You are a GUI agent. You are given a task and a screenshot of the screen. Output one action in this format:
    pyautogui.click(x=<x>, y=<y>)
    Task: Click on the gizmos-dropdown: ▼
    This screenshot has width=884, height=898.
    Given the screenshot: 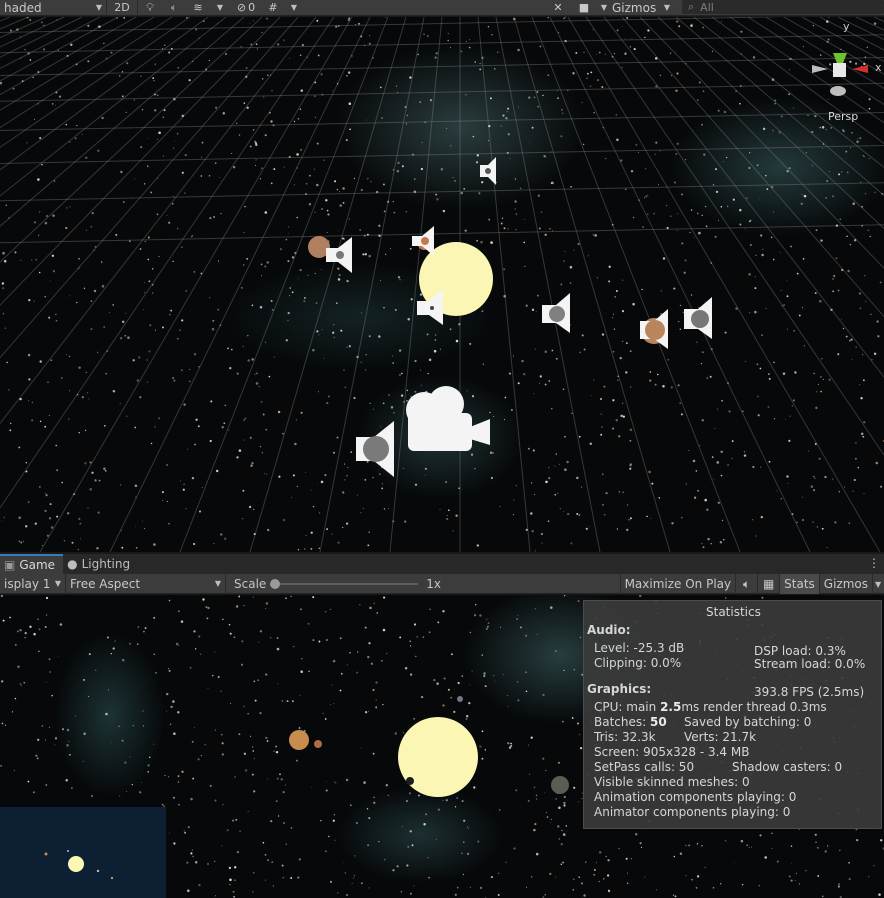 What is the action you would take?
    pyautogui.click(x=878, y=584)
    